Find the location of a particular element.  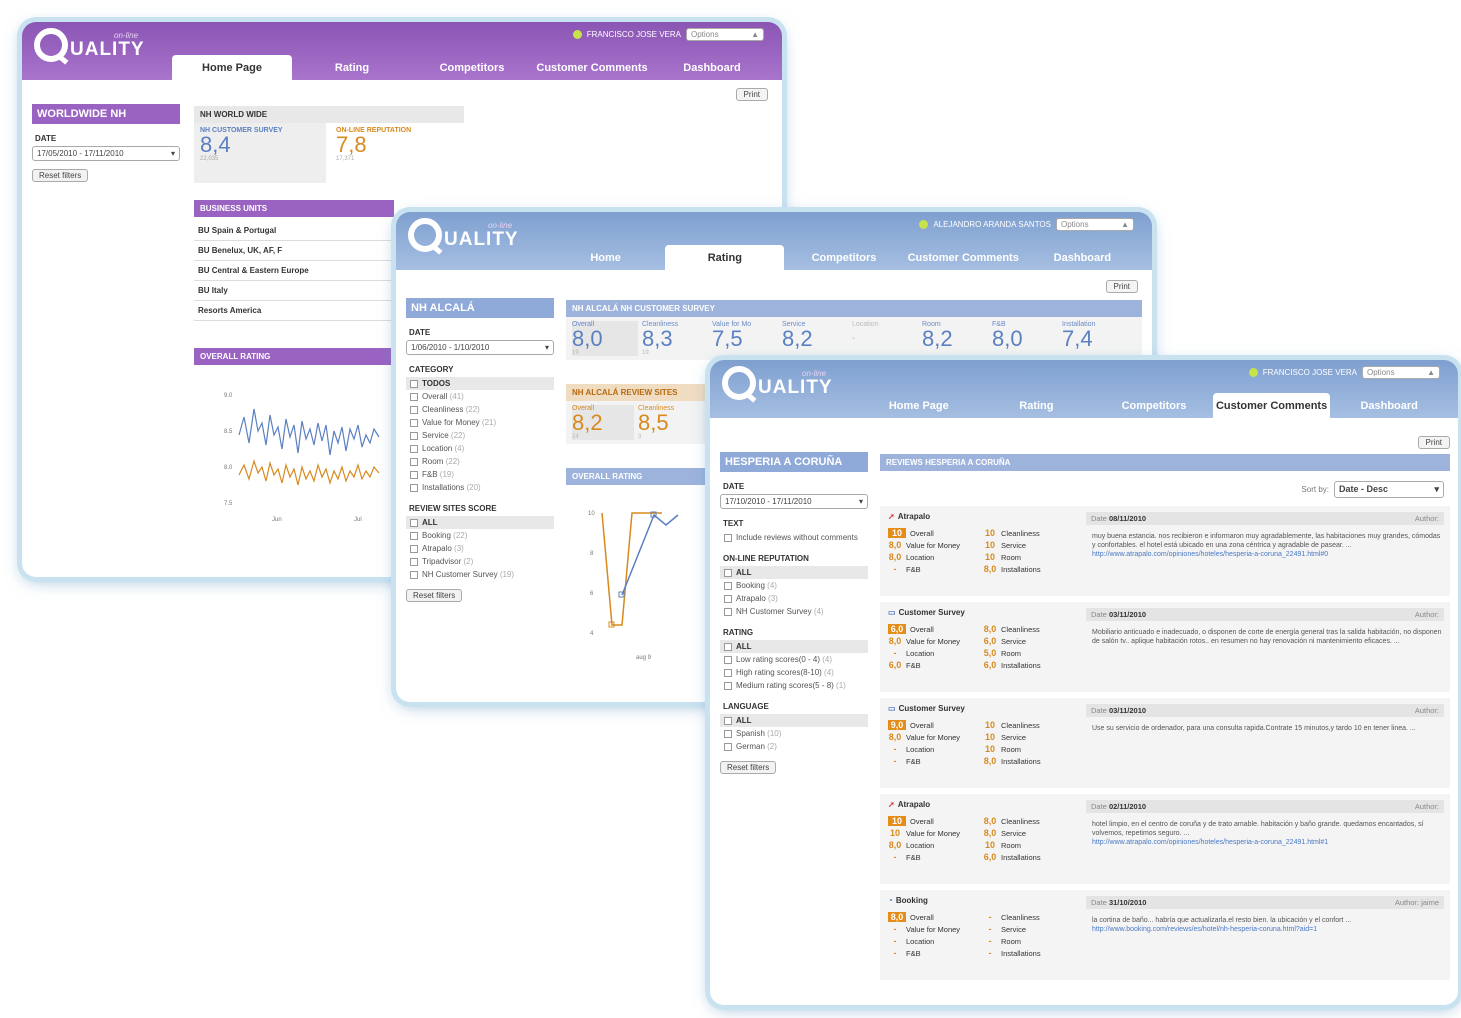

language-option: German (2) is located at coordinates (794, 746).